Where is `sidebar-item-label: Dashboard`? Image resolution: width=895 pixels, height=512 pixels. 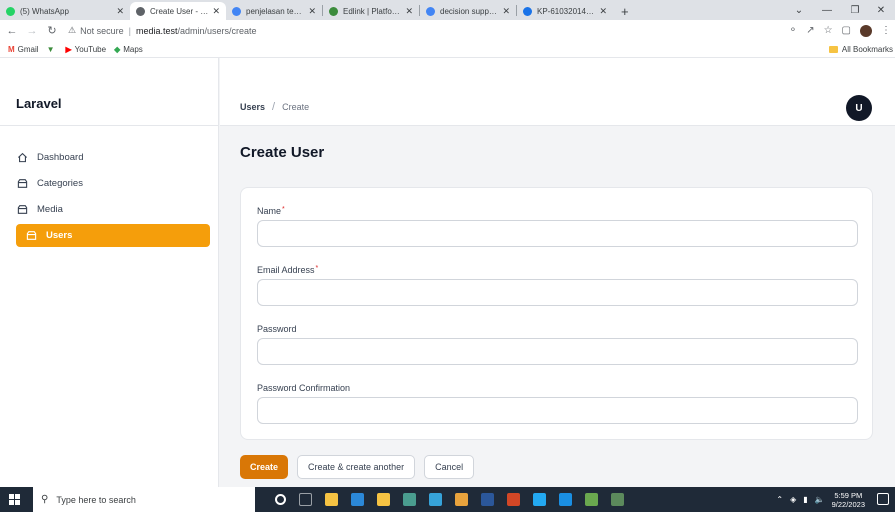
sidebar-item-label: Dashboard is located at coordinates (60, 157).